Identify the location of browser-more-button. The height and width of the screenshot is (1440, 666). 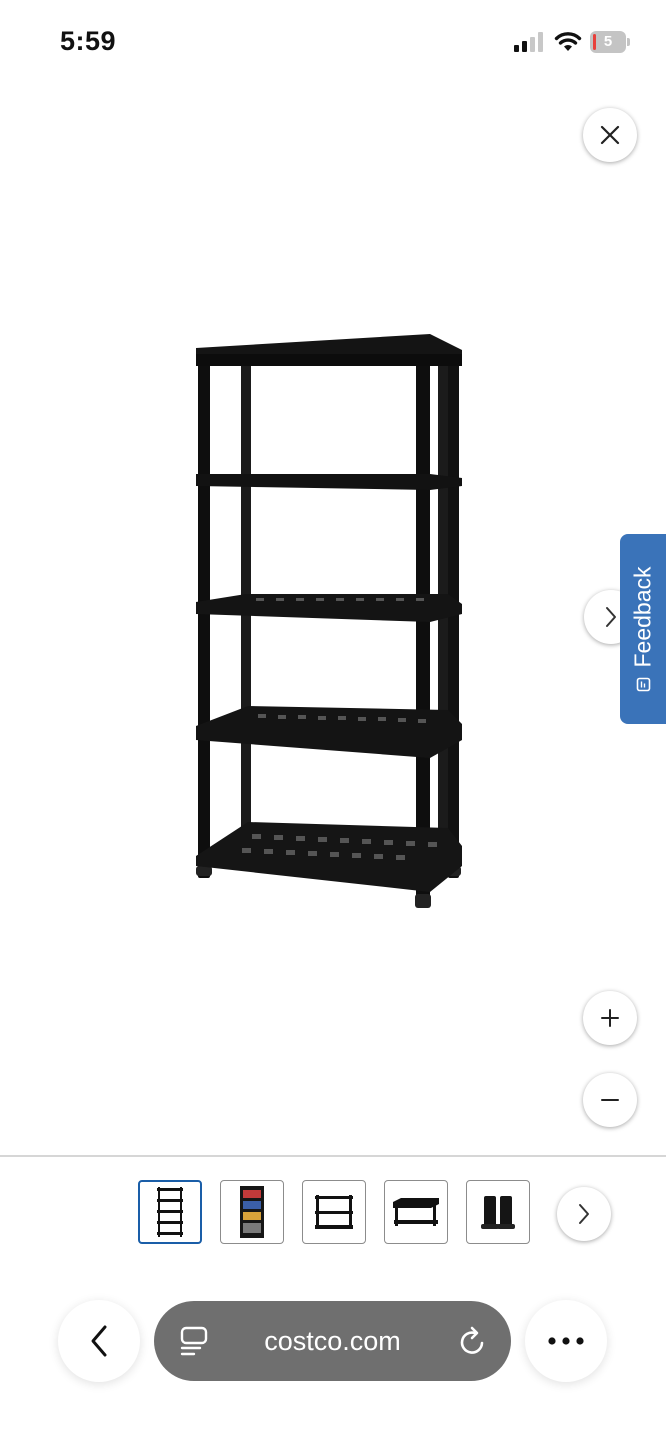
(566, 1341).